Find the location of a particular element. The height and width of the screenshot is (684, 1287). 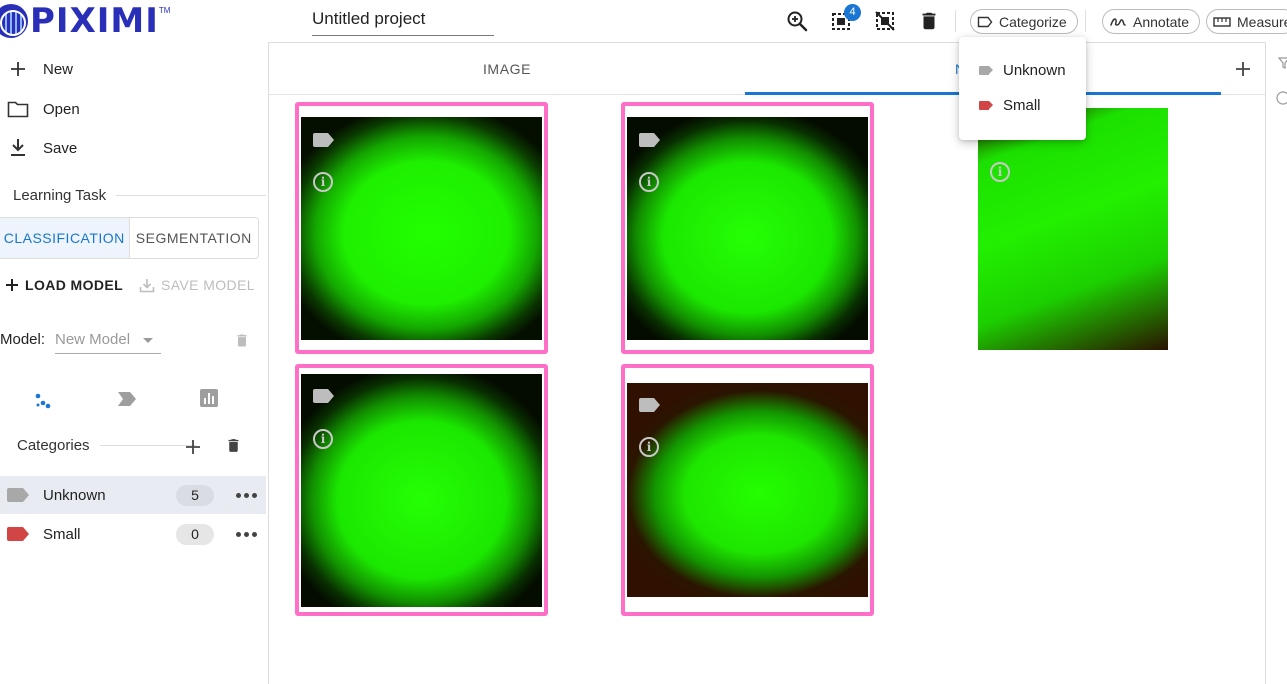

logo-globe-icon is located at coordinates (14, 21).